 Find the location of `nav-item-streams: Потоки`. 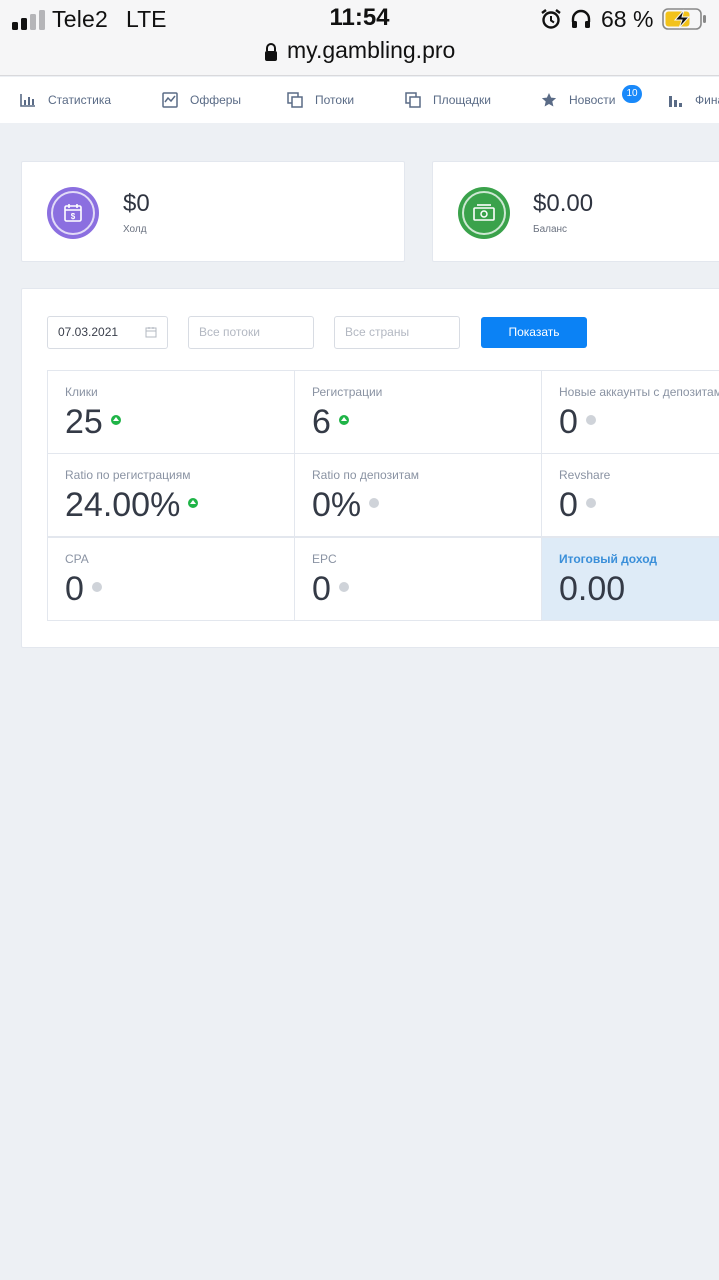

nav-item-streams: Потоки is located at coordinates (320, 100).